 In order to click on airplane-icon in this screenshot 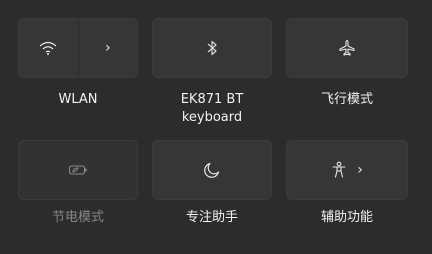, I will do `click(347, 48)`.